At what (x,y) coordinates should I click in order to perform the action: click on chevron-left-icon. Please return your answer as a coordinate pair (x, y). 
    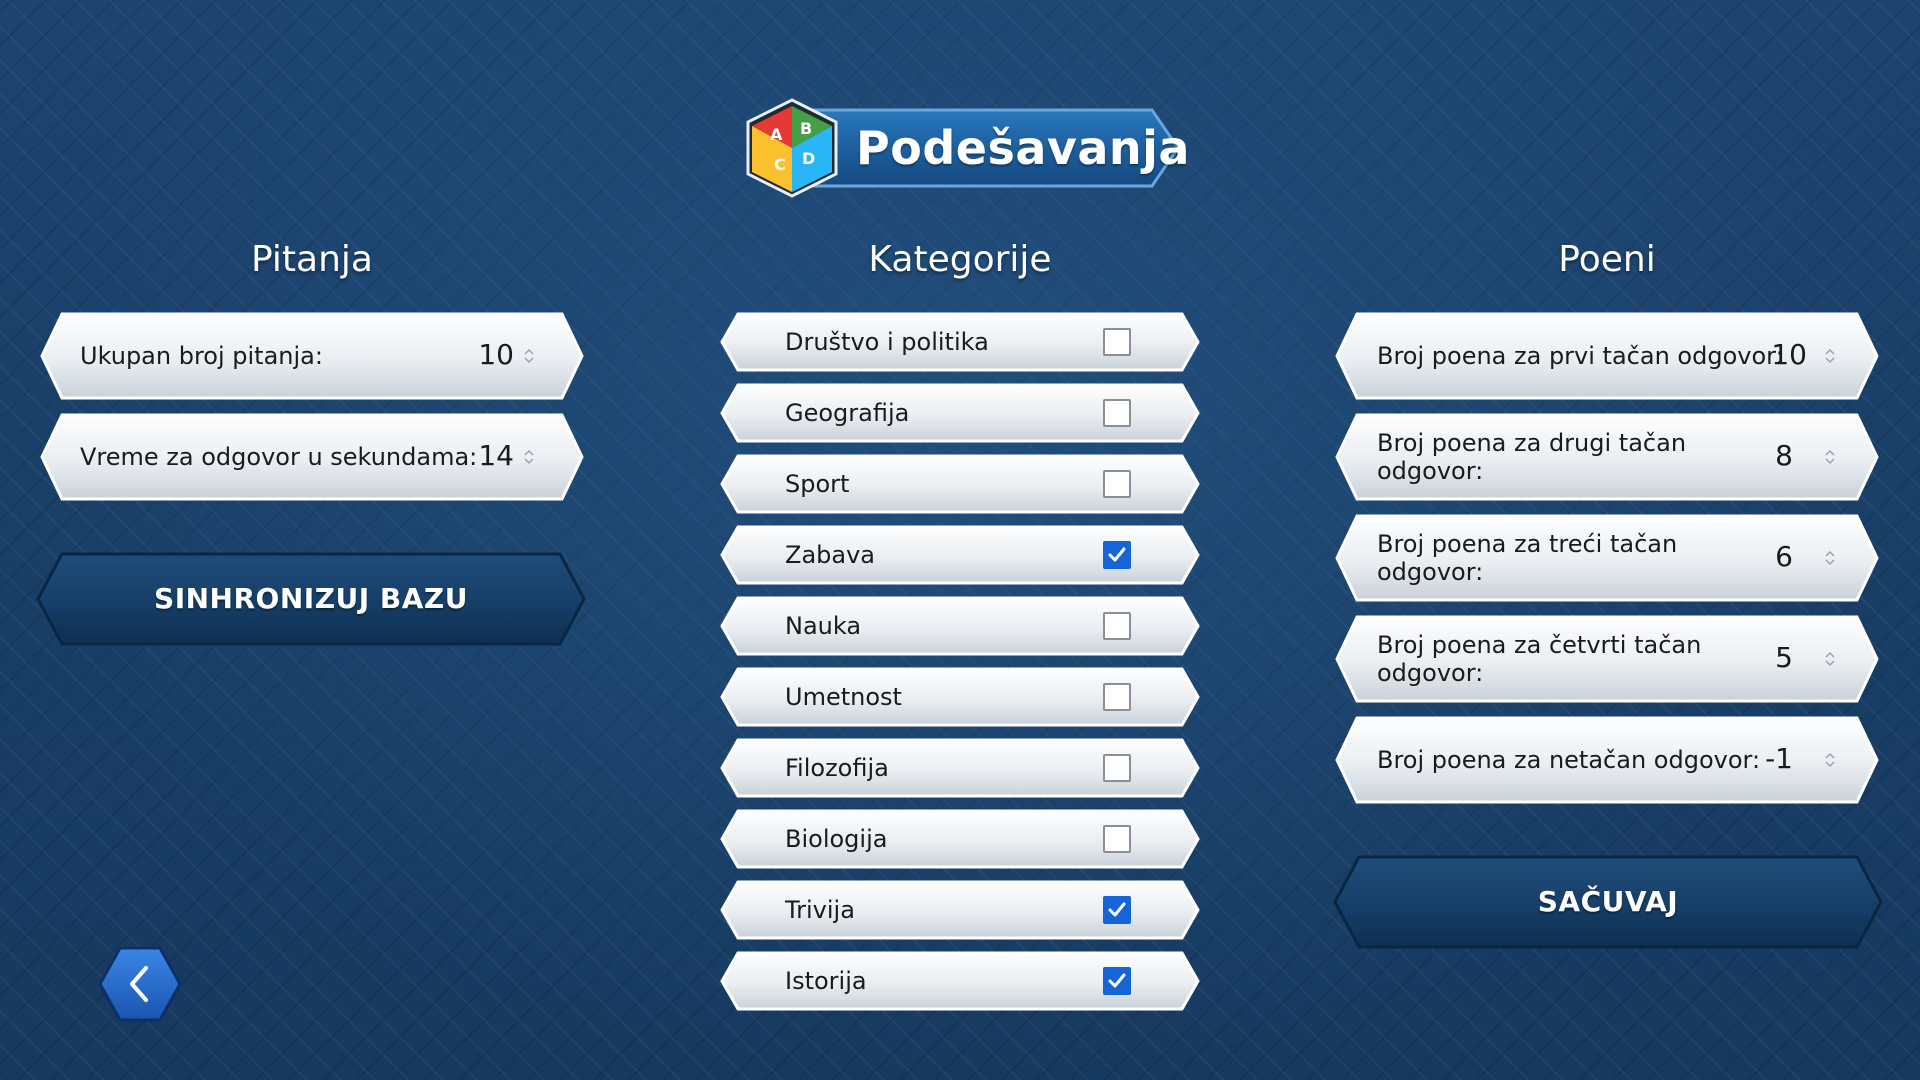
    Looking at the image, I should click on (140, 984).